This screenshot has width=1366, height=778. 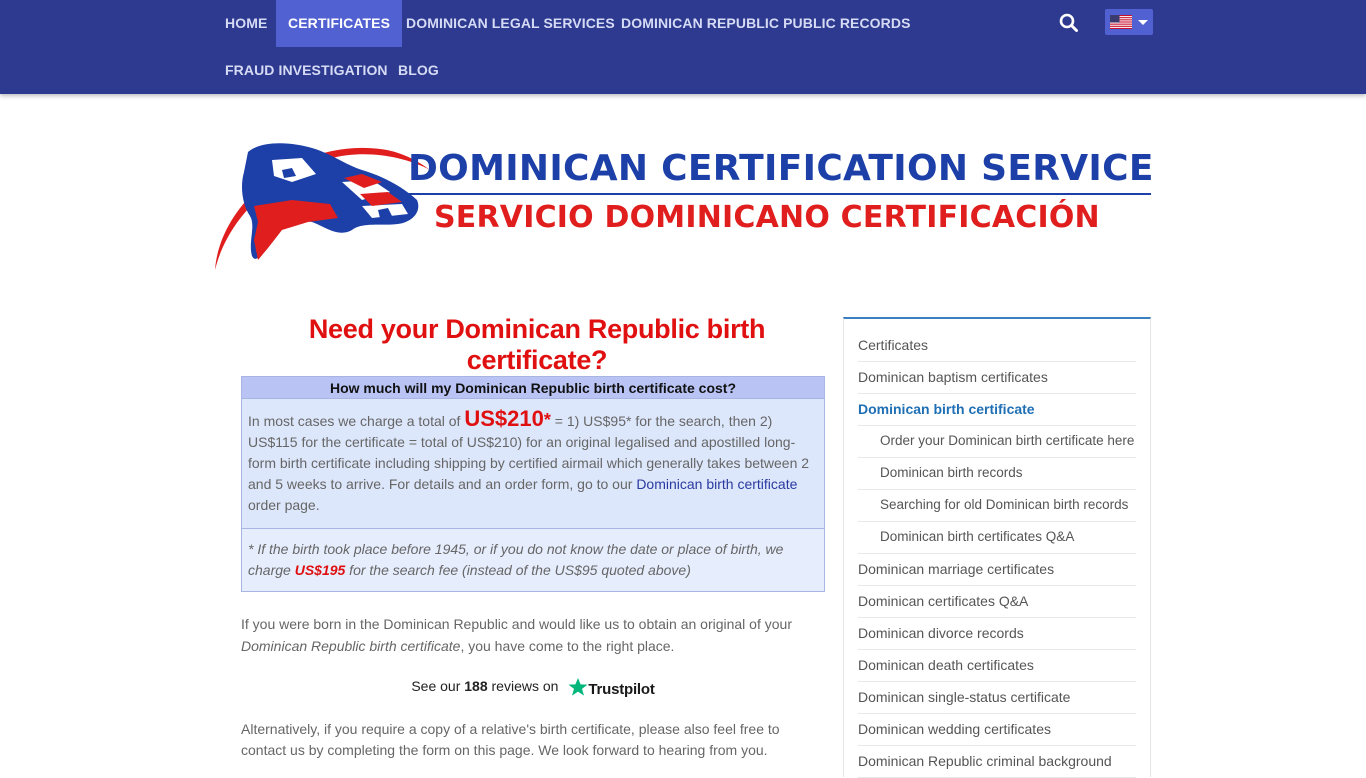 I want to click on nav-fraud-investigation: FRAUD INVESTIGATION, so click(x=306, y=70).